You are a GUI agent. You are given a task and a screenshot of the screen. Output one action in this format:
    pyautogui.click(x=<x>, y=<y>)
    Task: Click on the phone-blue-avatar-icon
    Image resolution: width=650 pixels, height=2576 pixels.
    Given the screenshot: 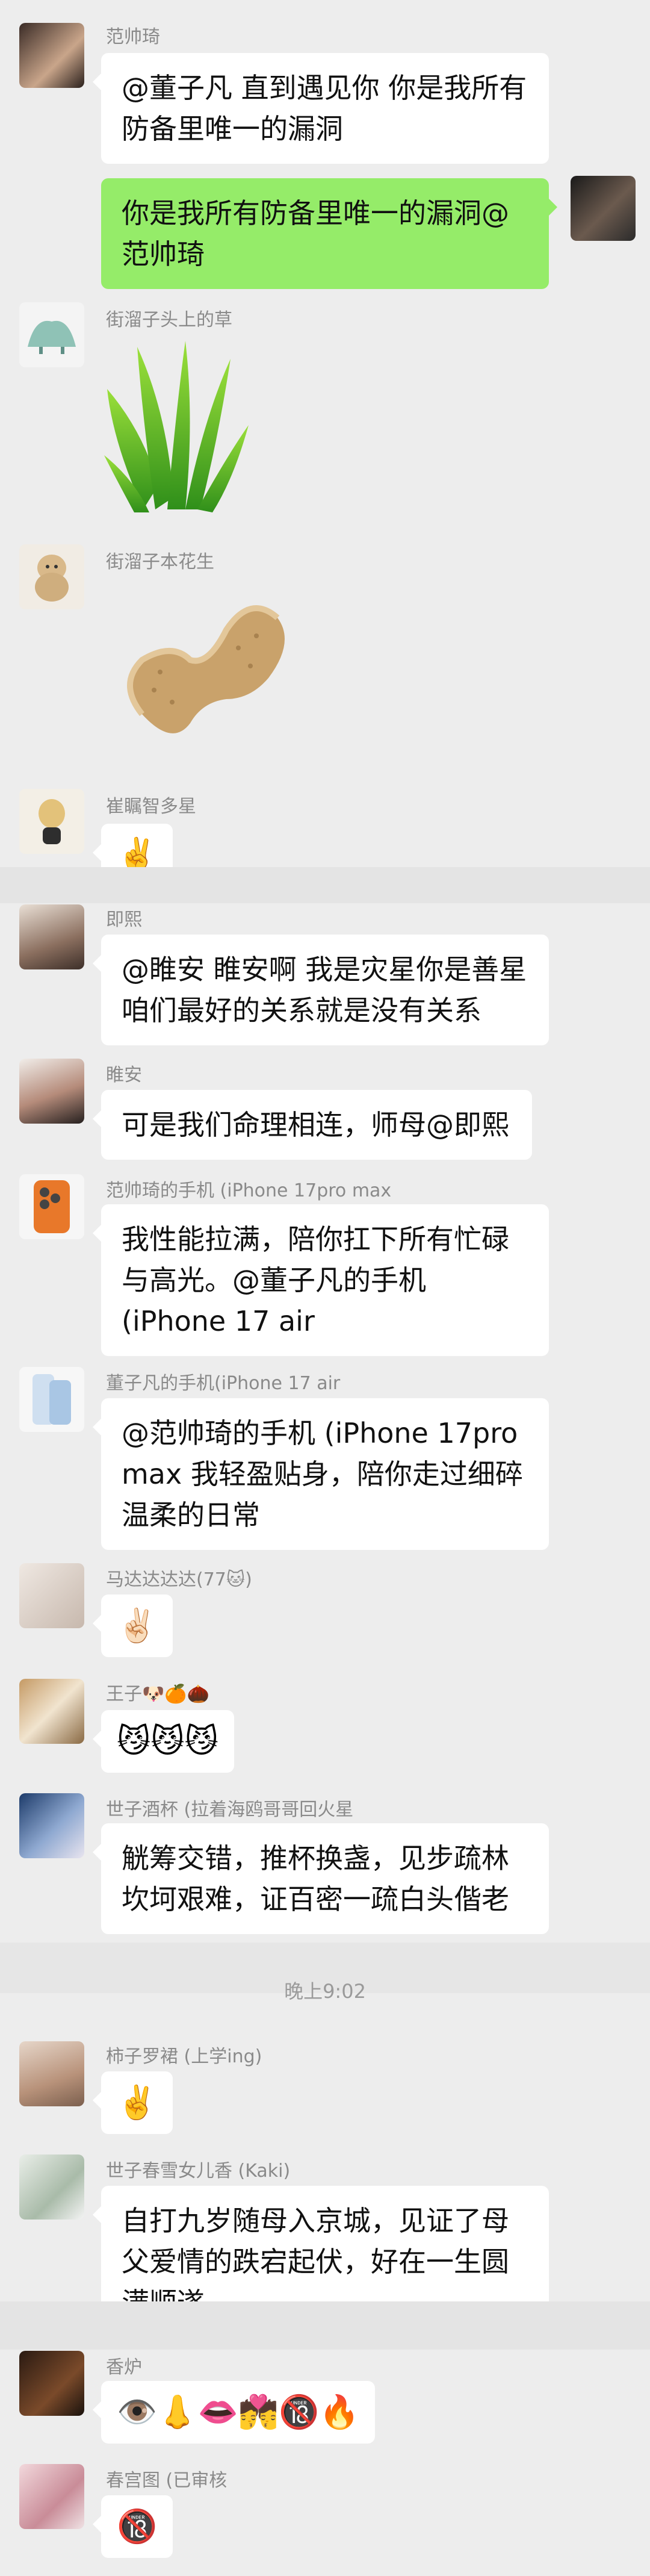 What is the action you would take?
    pyautogui.click(x=51, y=1400)
    